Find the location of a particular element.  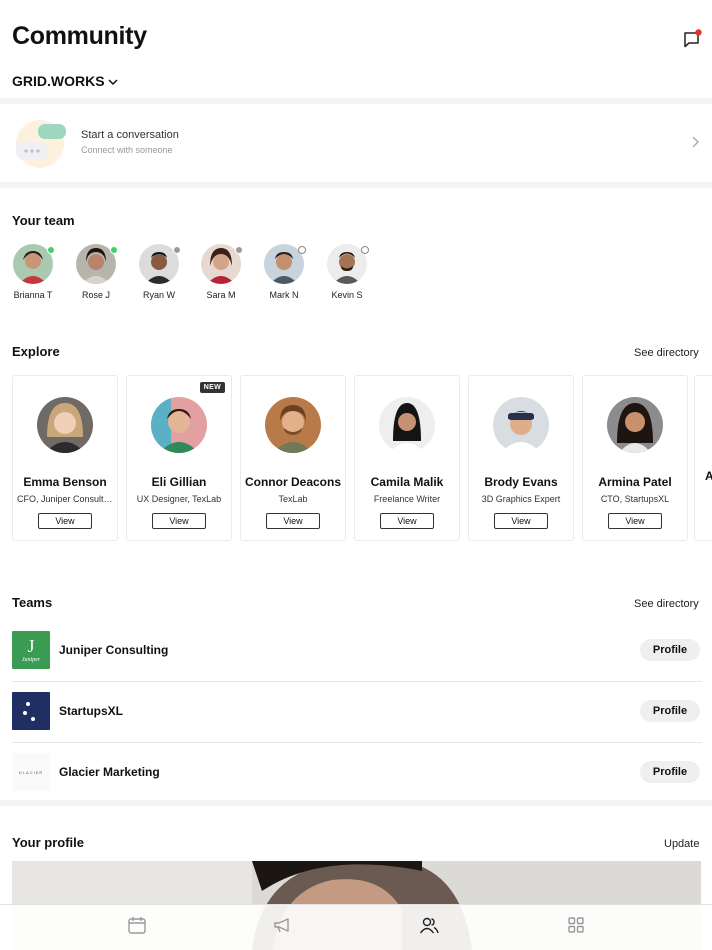

person-card-partial: A is located at coordinates (703, 458).